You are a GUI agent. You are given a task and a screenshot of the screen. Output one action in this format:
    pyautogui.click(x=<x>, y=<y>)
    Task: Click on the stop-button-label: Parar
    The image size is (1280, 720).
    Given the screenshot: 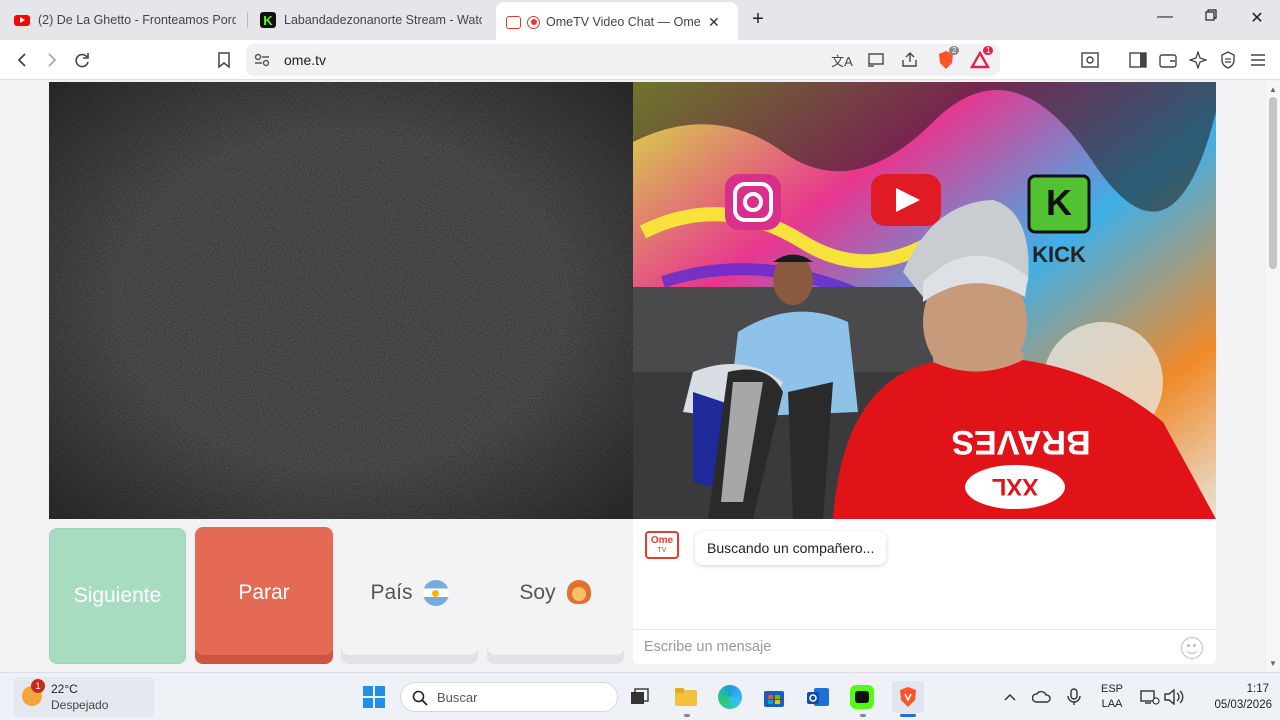 What is the action you would take?
    pyautogui.click(x=264, y=592)
    